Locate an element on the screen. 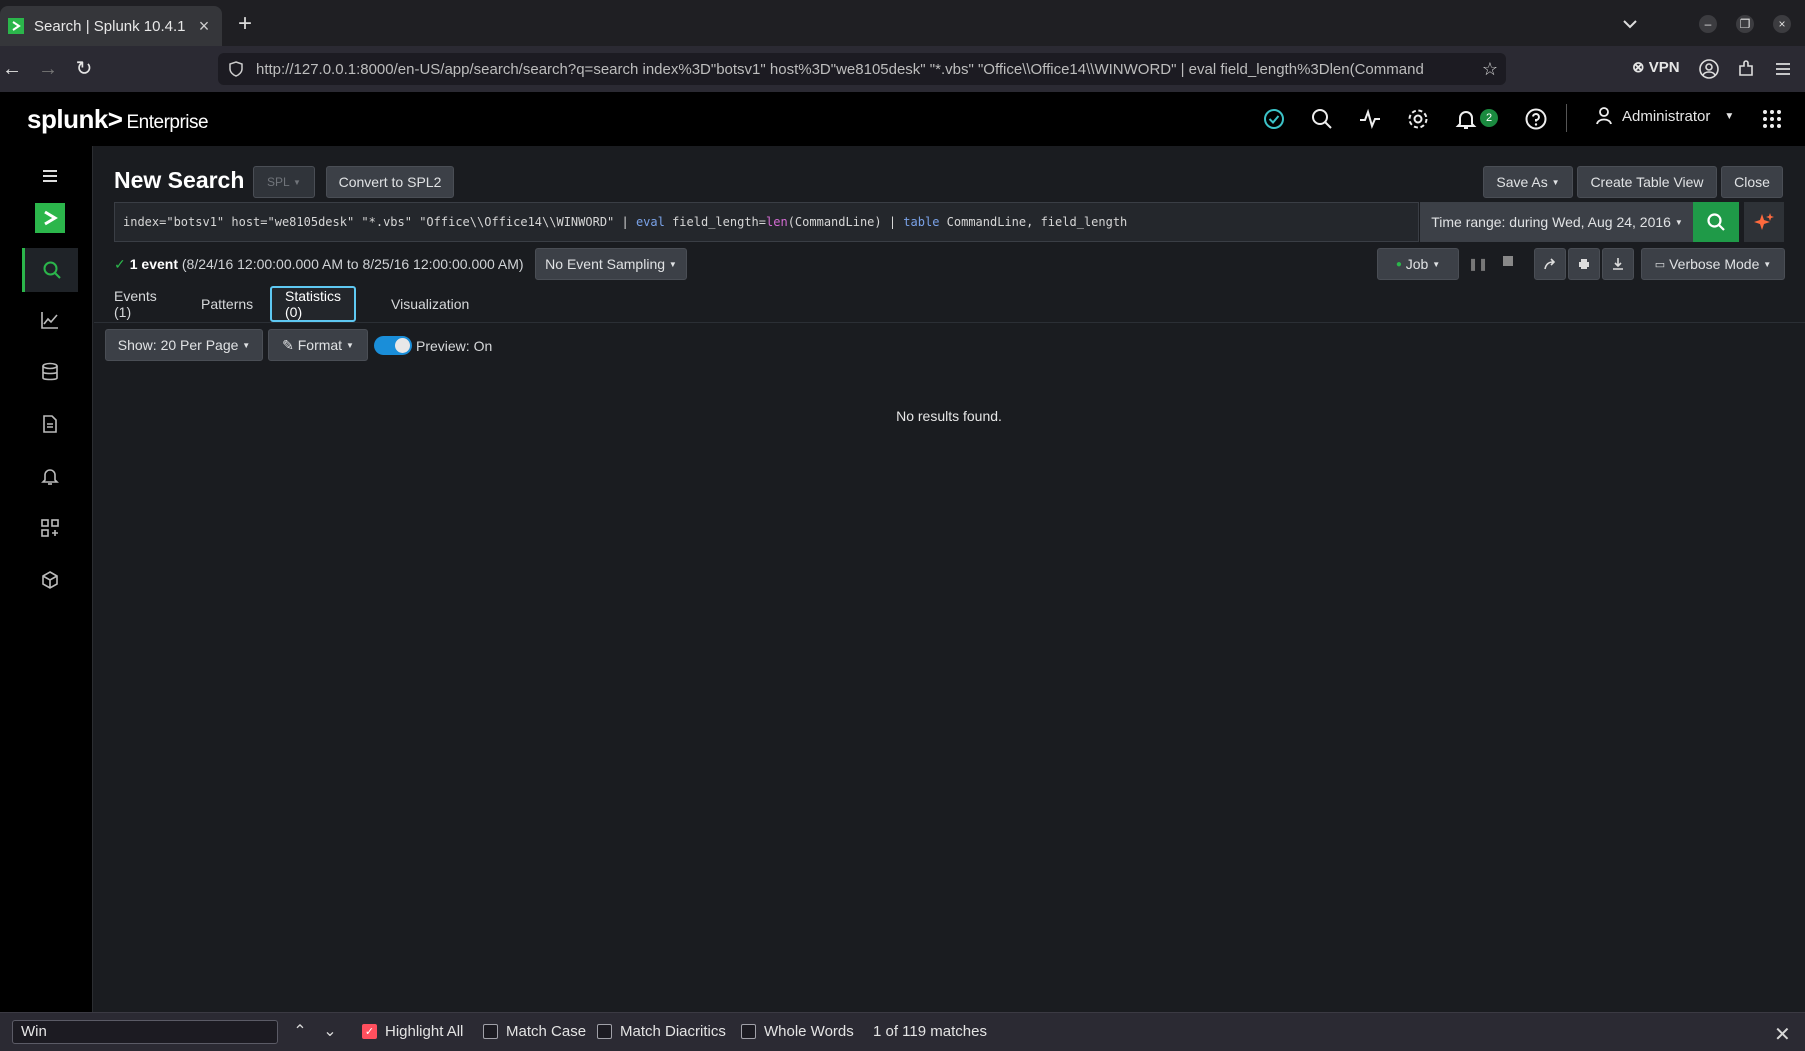  sidebar-item-datasets is located at coordinates (50, 372).